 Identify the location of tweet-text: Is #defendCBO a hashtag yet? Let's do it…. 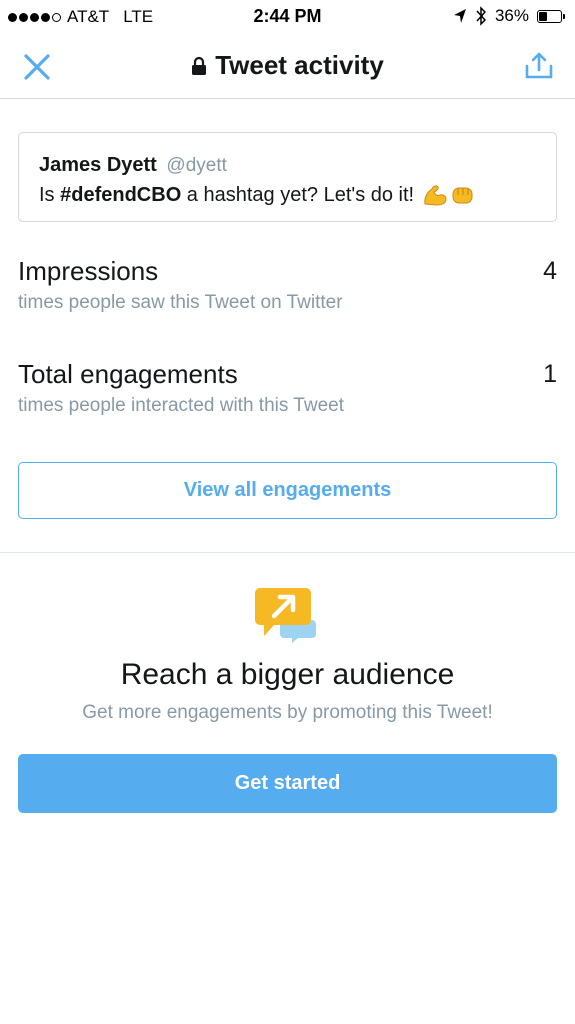
(287, 195).